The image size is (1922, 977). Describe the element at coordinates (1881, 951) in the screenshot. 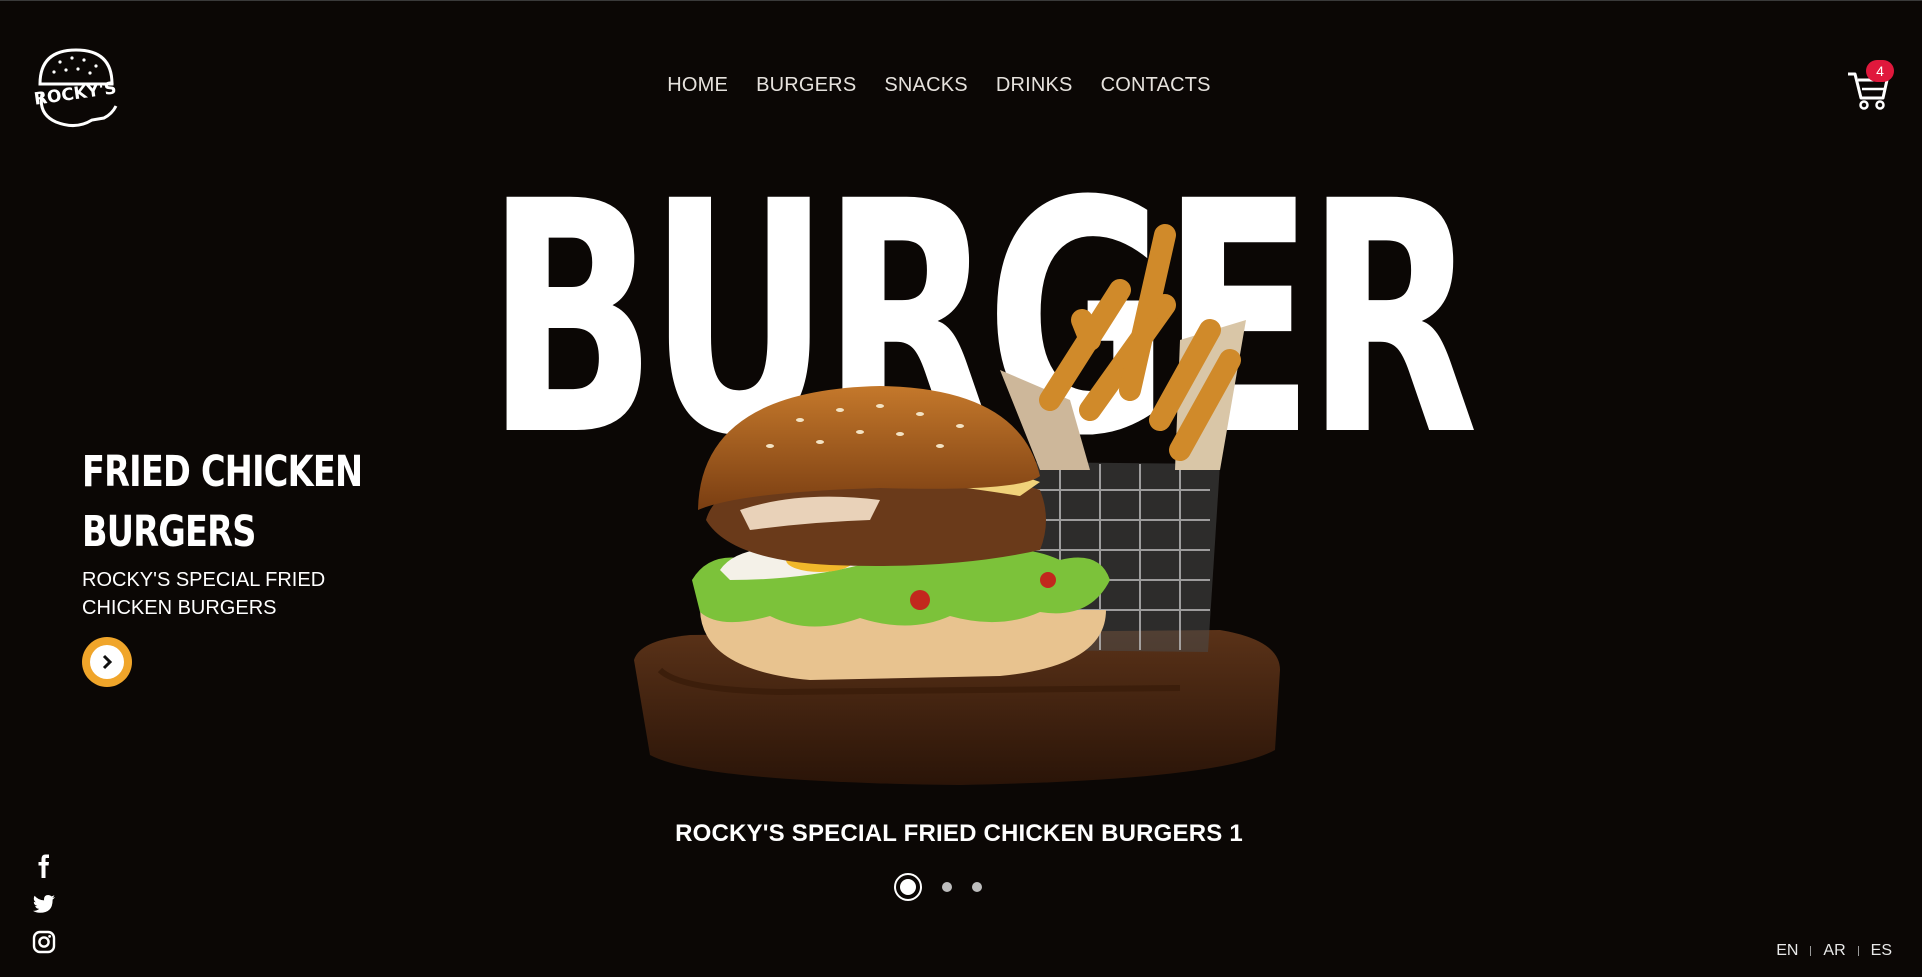

I see `lang-es: ES` at that location.